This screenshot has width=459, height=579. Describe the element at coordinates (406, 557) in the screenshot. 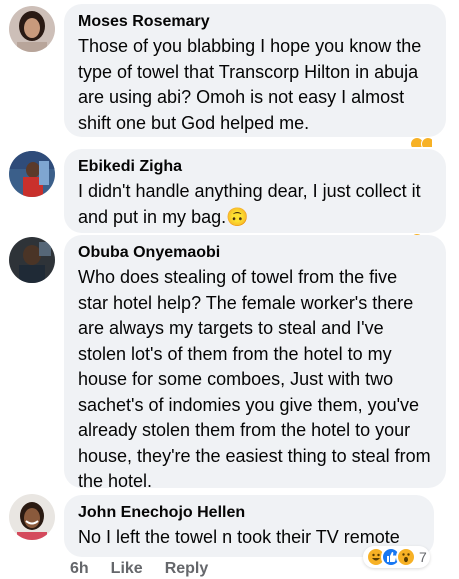

I see `wow-reaction-icon` at that location.